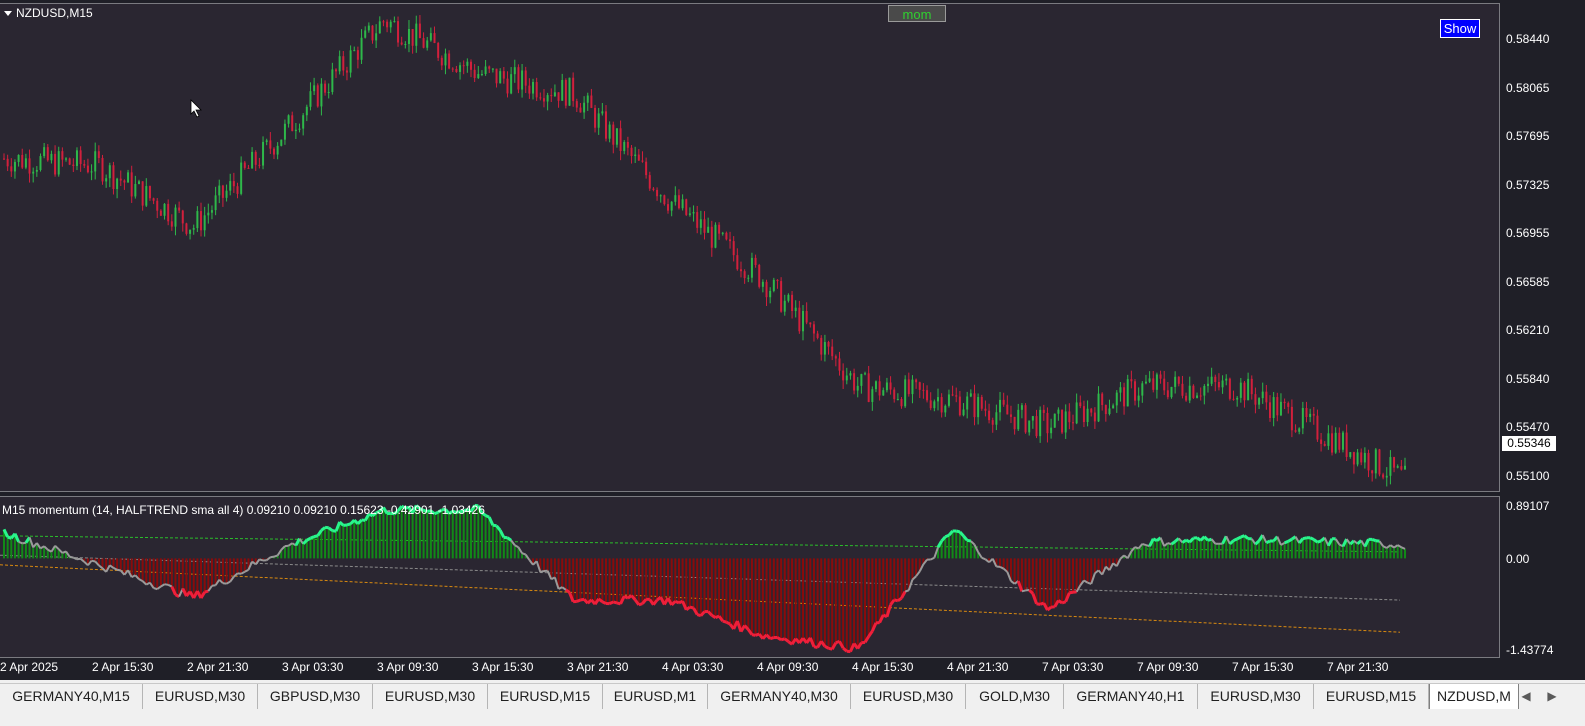  Describe the element at coordinates (1528, 476) in the screenshot. I see `price-tick-label: 0.55100` at that location.